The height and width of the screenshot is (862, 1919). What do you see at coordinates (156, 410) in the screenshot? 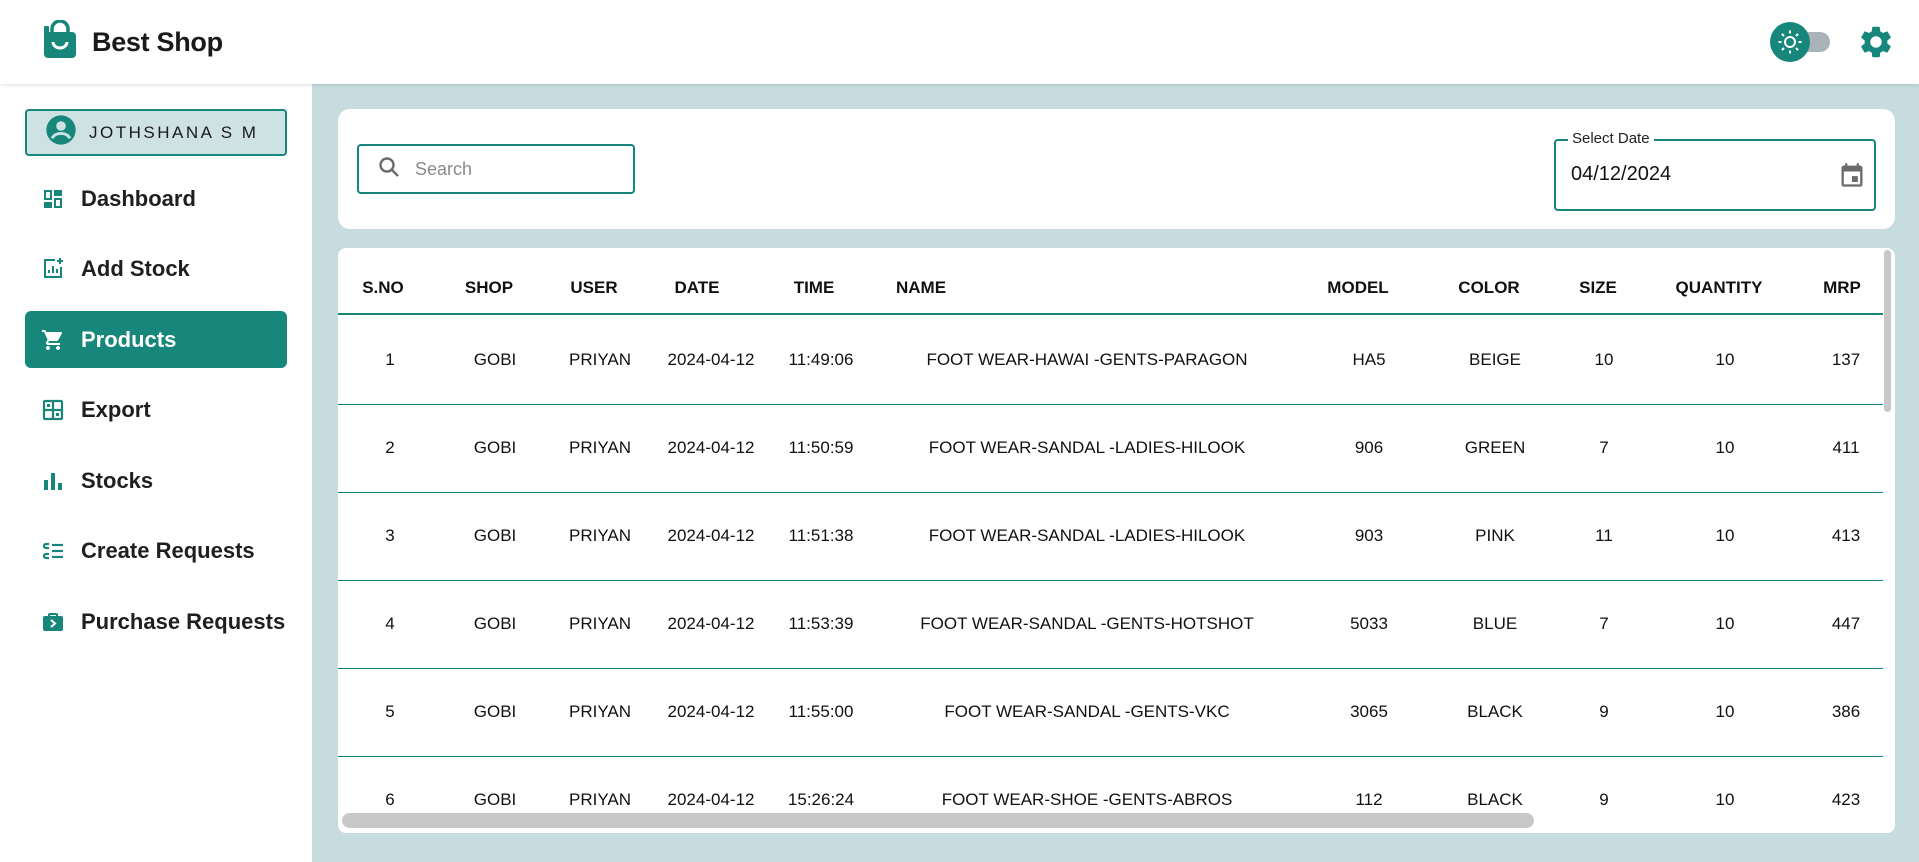
I see `sidebar-item-export: Export` at bounding box center [156, 410].